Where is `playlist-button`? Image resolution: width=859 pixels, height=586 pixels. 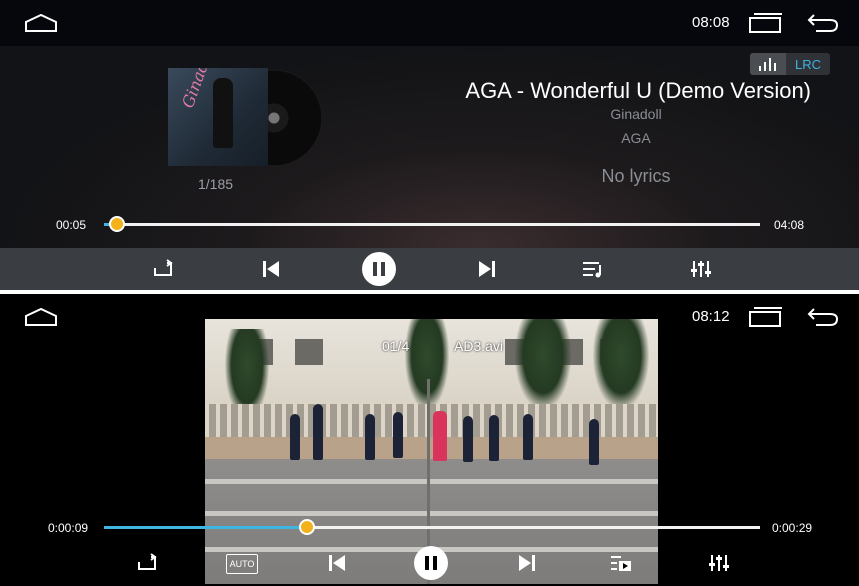 playlist-button is located at coordinates (593, 269).